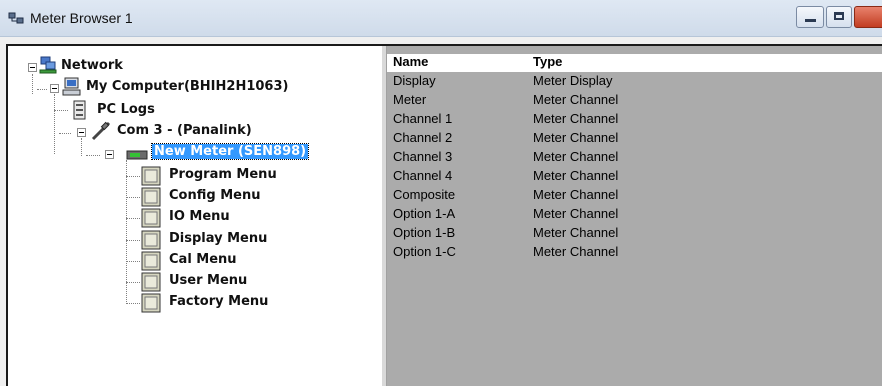 The width and height of the screenshot is (882, 386). What do you see at coordinates (203, 259) in the screenshot?
I see `tree-node-cal-menu: Cal Menu` at bounding box center [203, 259].